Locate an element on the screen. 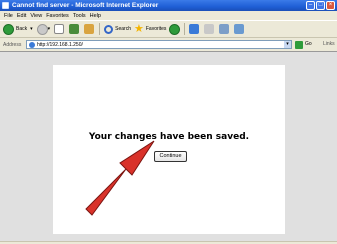  forward-icon is located at coordinates (42, 29).